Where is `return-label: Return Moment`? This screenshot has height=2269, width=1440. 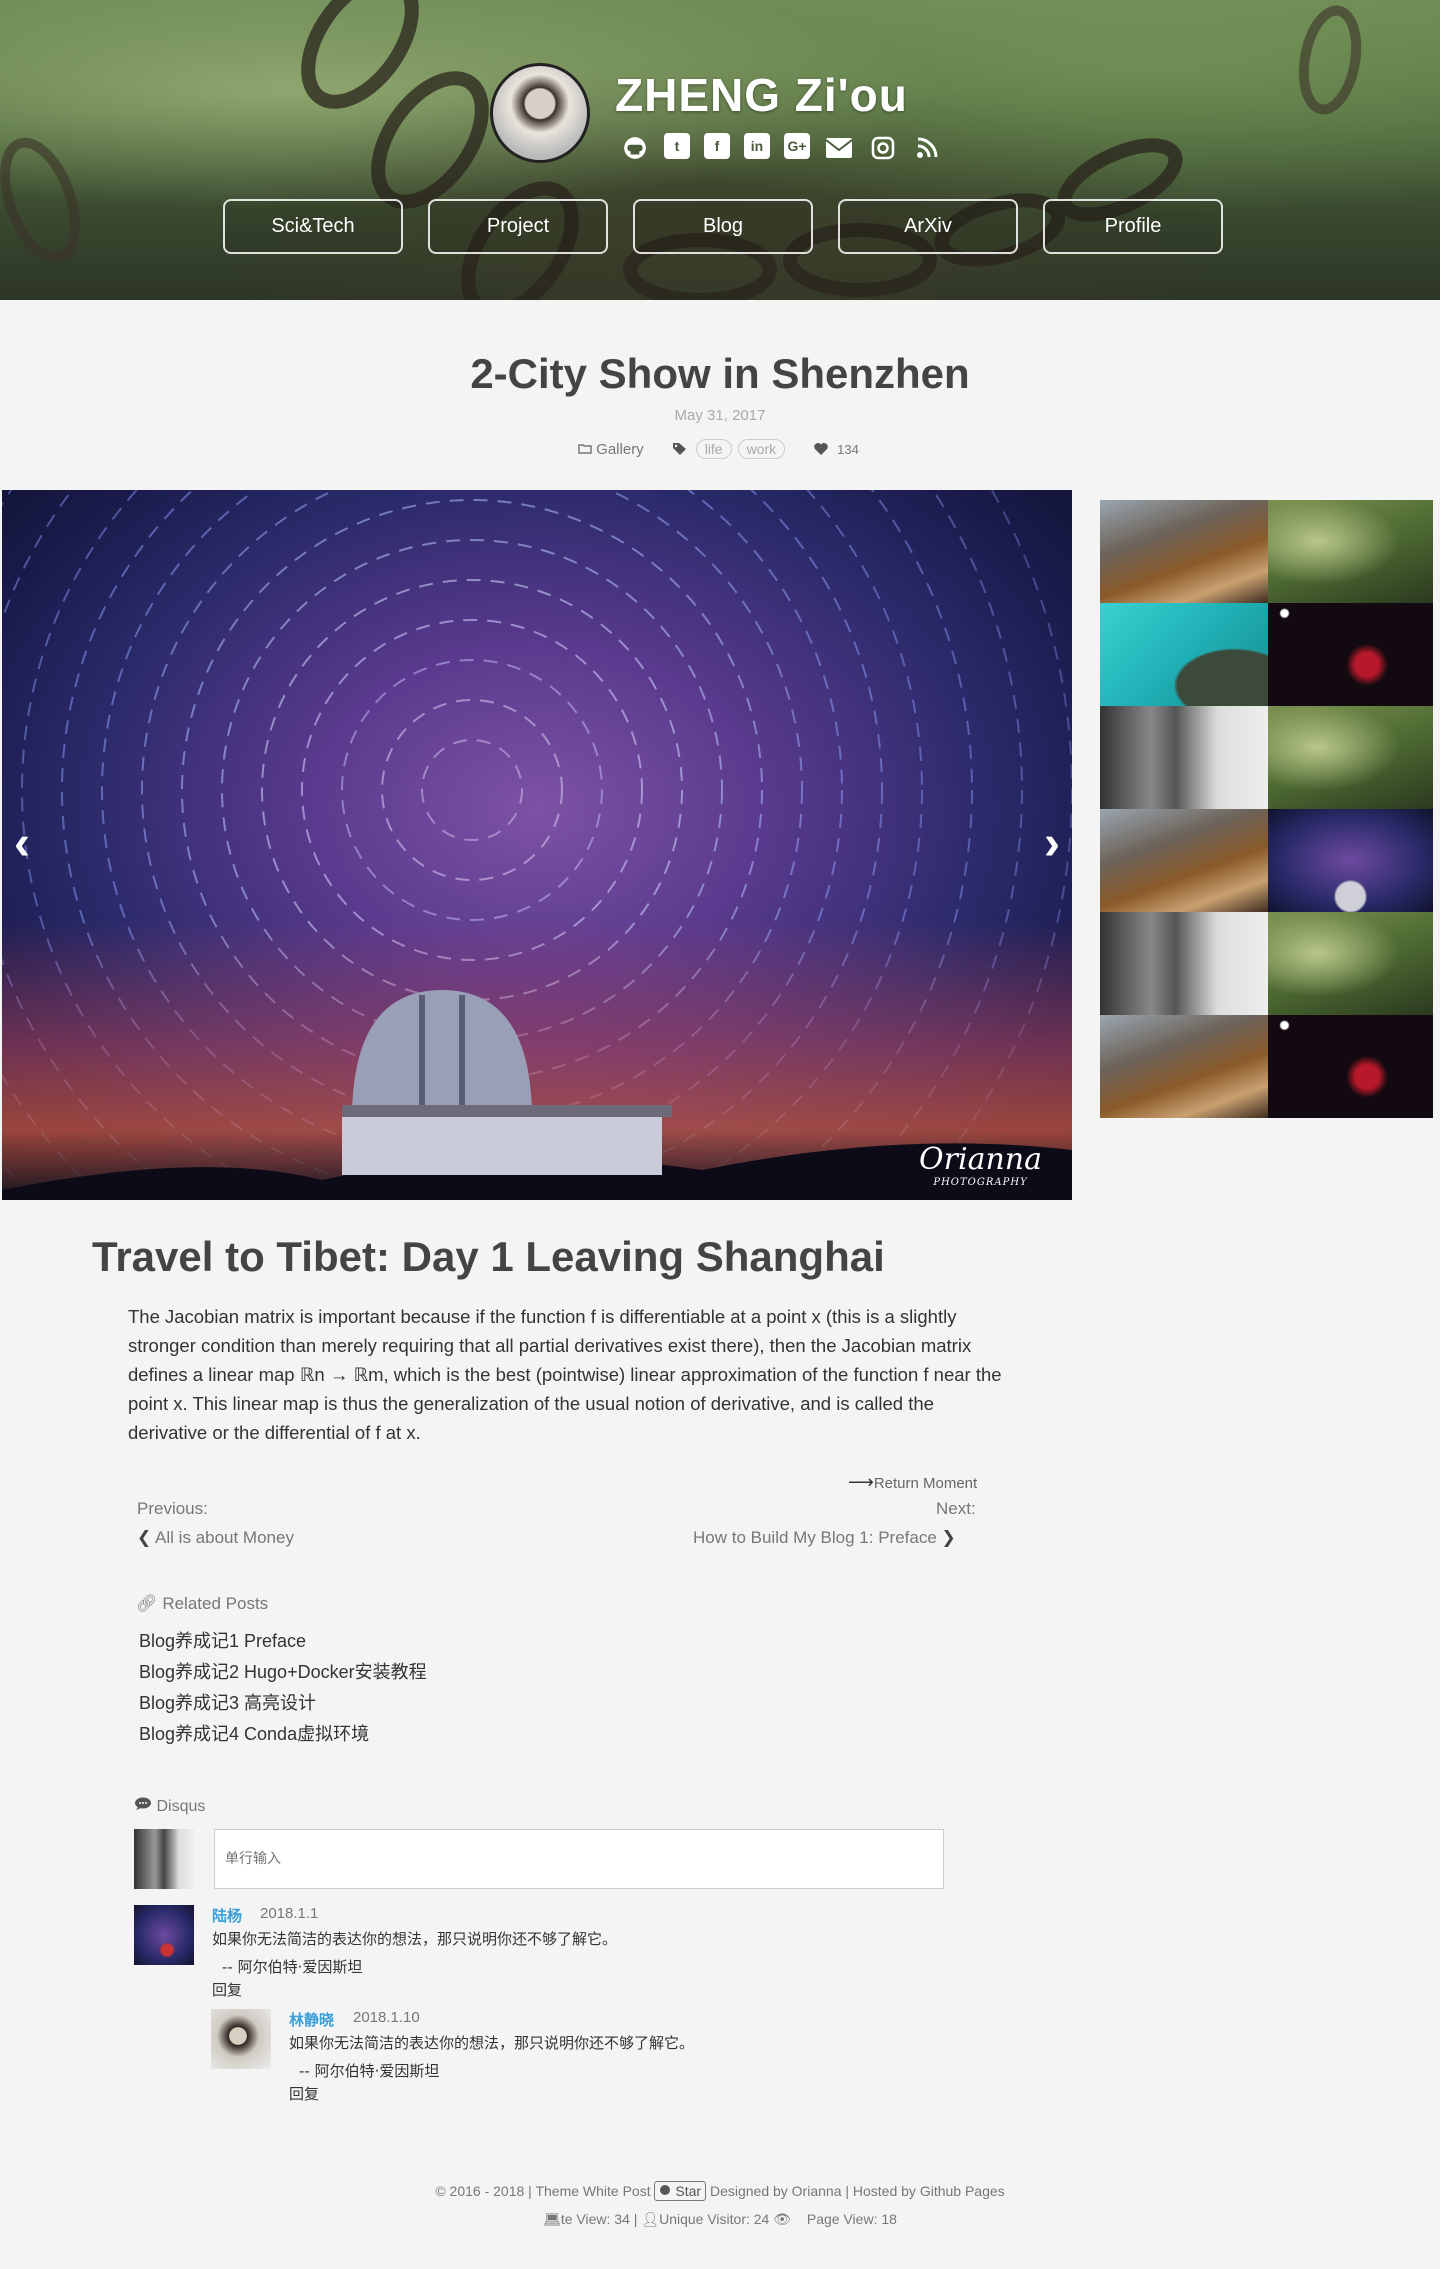 return-label: Return Moment is located at coordinates (925, 1483).